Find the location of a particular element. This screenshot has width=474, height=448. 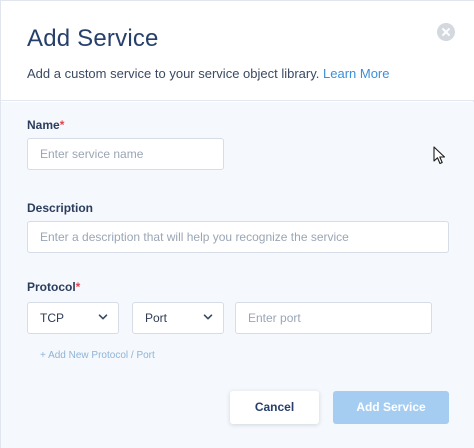

add-service-button: Add Service is located at coordinates (391, 407).